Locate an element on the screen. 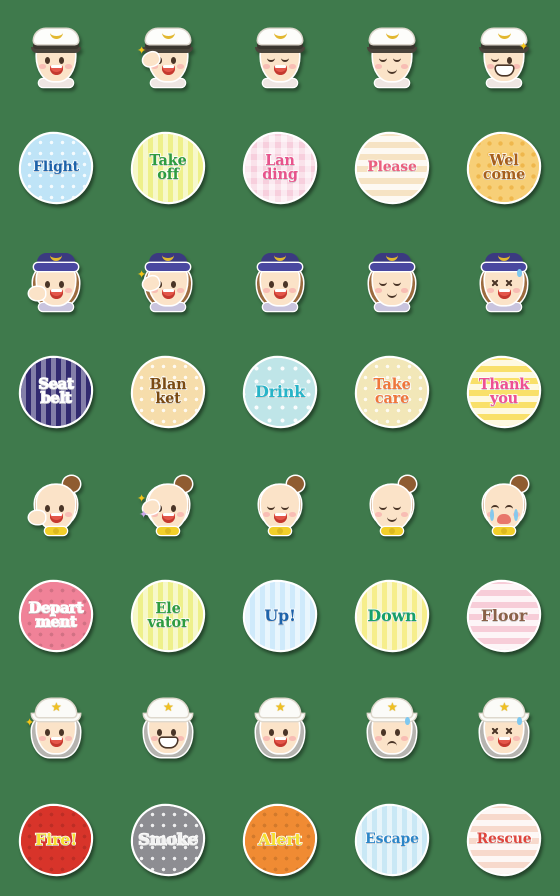  pilot-winking: ✦ is located at coordinates (504, 56).